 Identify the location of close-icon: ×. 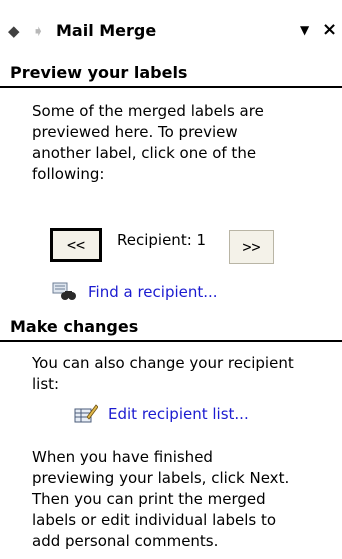
(329, 29).